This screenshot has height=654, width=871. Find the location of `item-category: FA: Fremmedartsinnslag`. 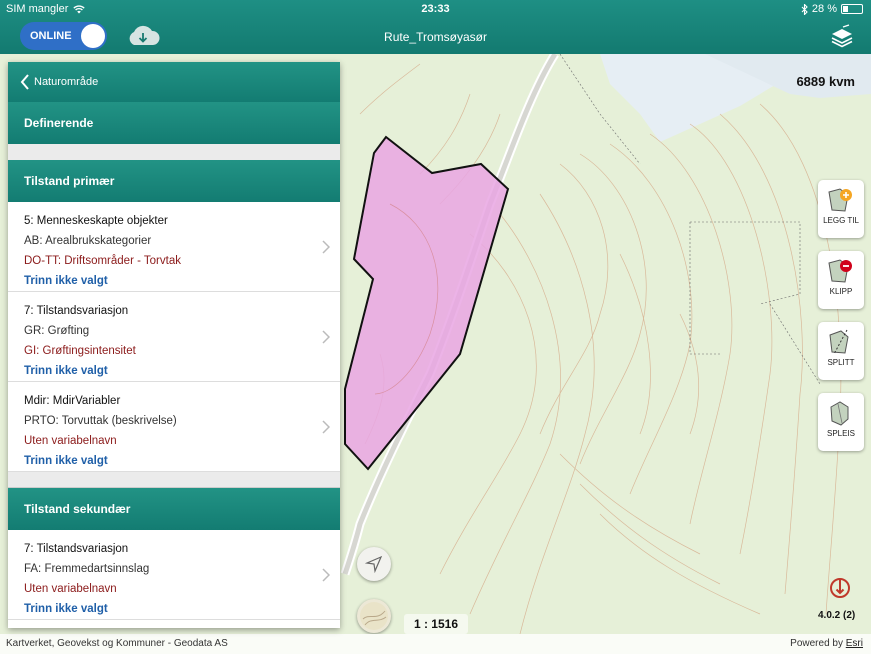

item-category: FA: Fremmedartsinnslag is located at coordinates (87, 569).